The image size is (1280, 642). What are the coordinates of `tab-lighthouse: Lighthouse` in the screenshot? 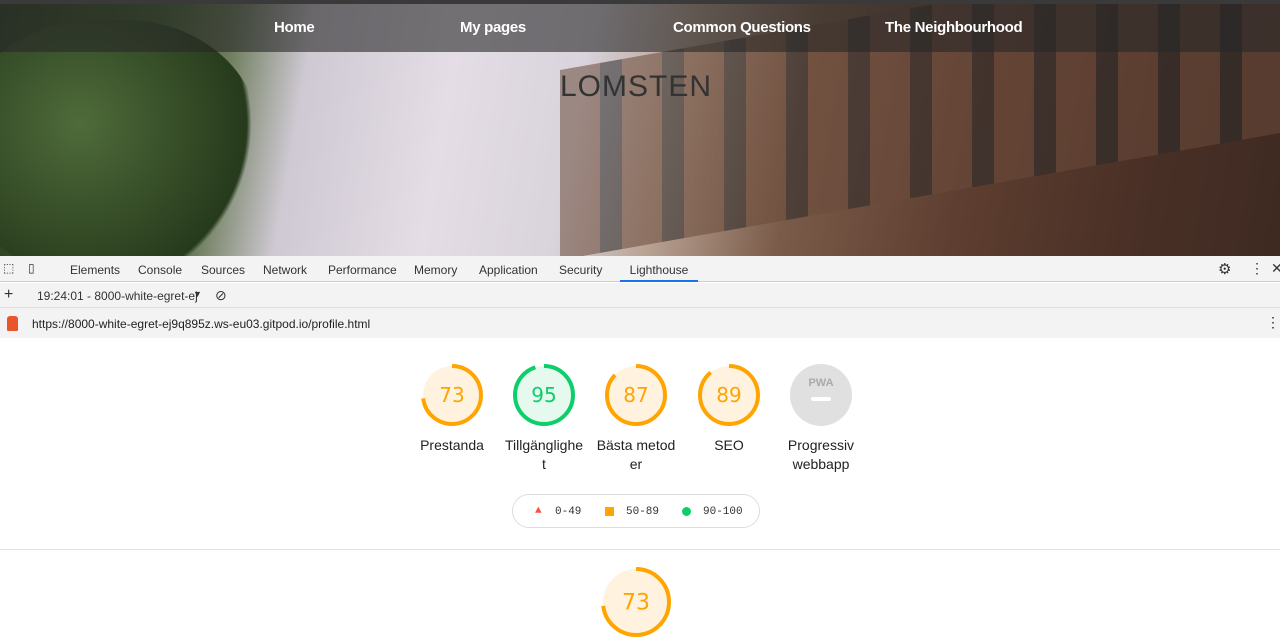 It's located at (659, 272).